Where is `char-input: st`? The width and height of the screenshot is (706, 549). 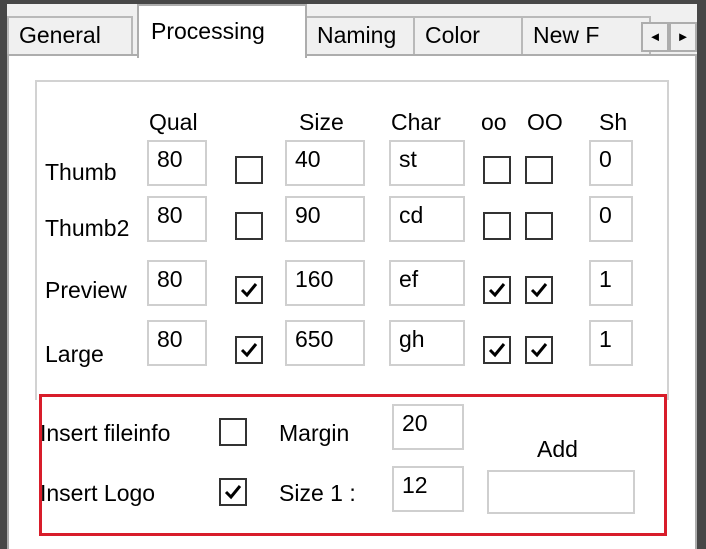 char-input: st is located at coordinates (427, 163).